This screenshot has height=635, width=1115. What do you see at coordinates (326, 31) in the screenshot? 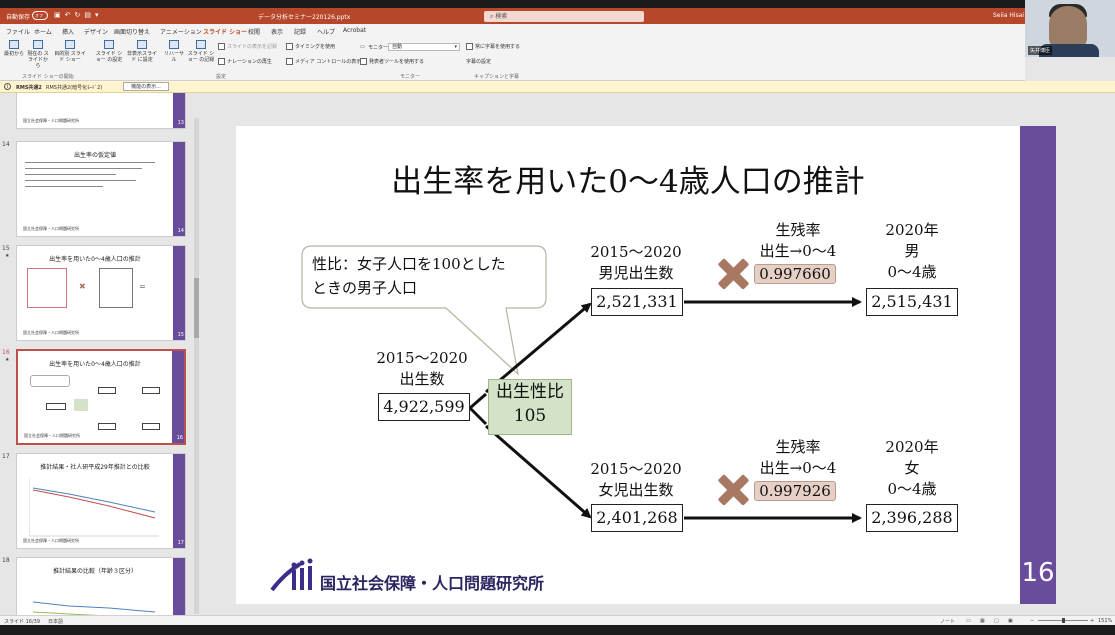
I see `tab-help: ヘルプ` at bounding box center [326, 31].